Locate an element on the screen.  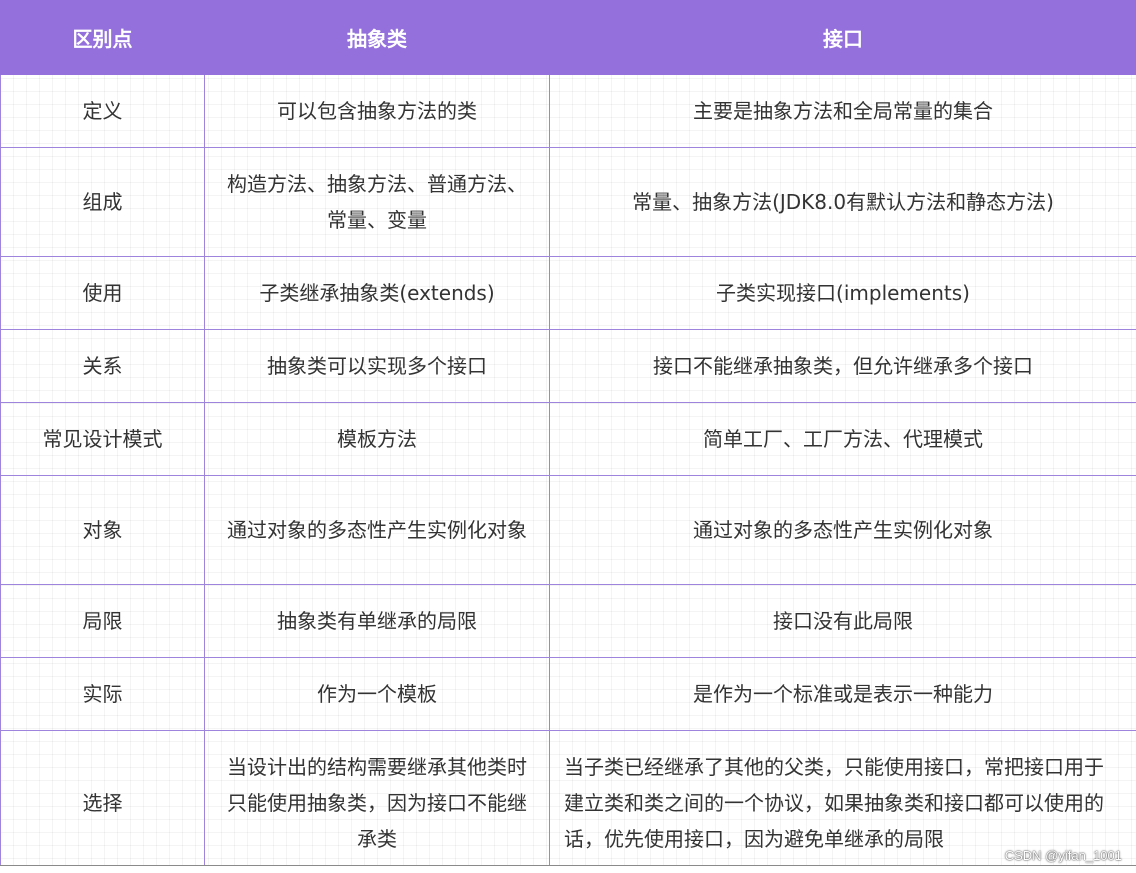
abstract-class-cell: 构造方法、抽象方法、普通方法、常量、变量 is located at coordinates (377, 202).